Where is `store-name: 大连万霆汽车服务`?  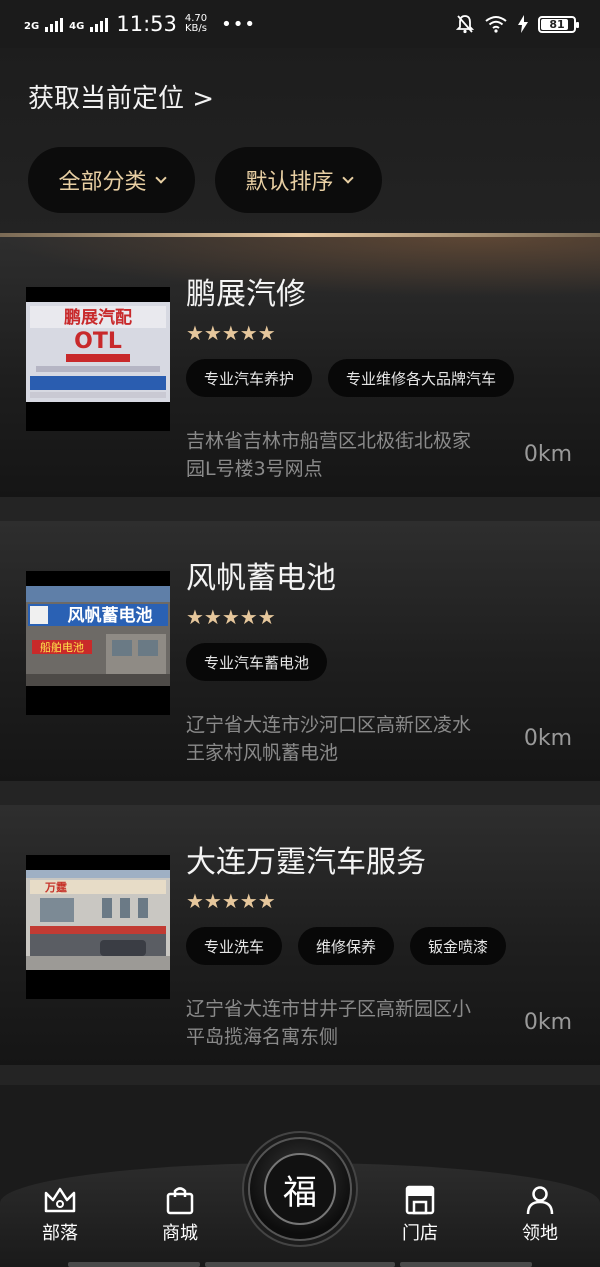 store-name: 大连万霆汽车服务 is located at coordinates (306, 862).